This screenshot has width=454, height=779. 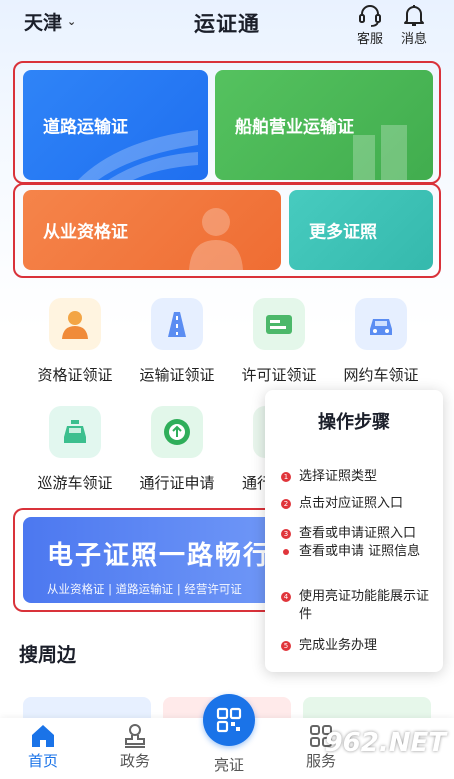 I want to click on nav-show-certificate-label: 亮证, so click(x=228, y=765).